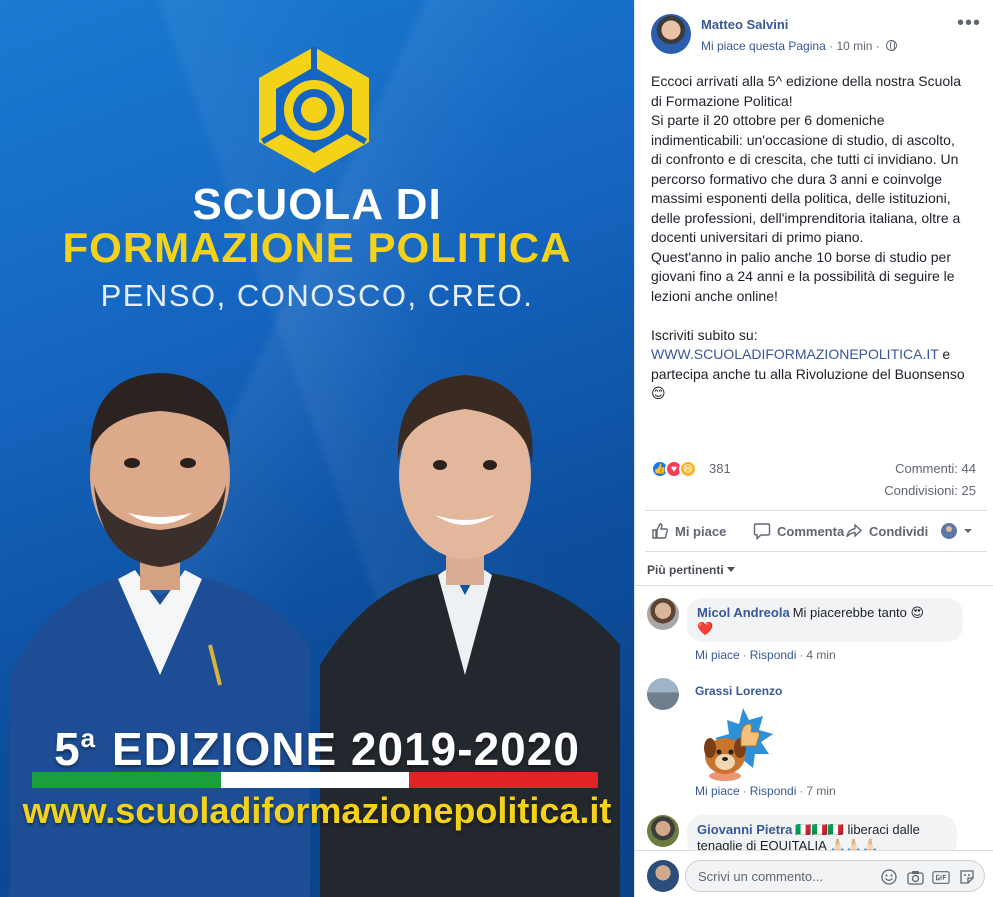 The height and width of the screenshot is (897, 993). I want to click on author-name: Matteo Salvini, so click(744, 24).